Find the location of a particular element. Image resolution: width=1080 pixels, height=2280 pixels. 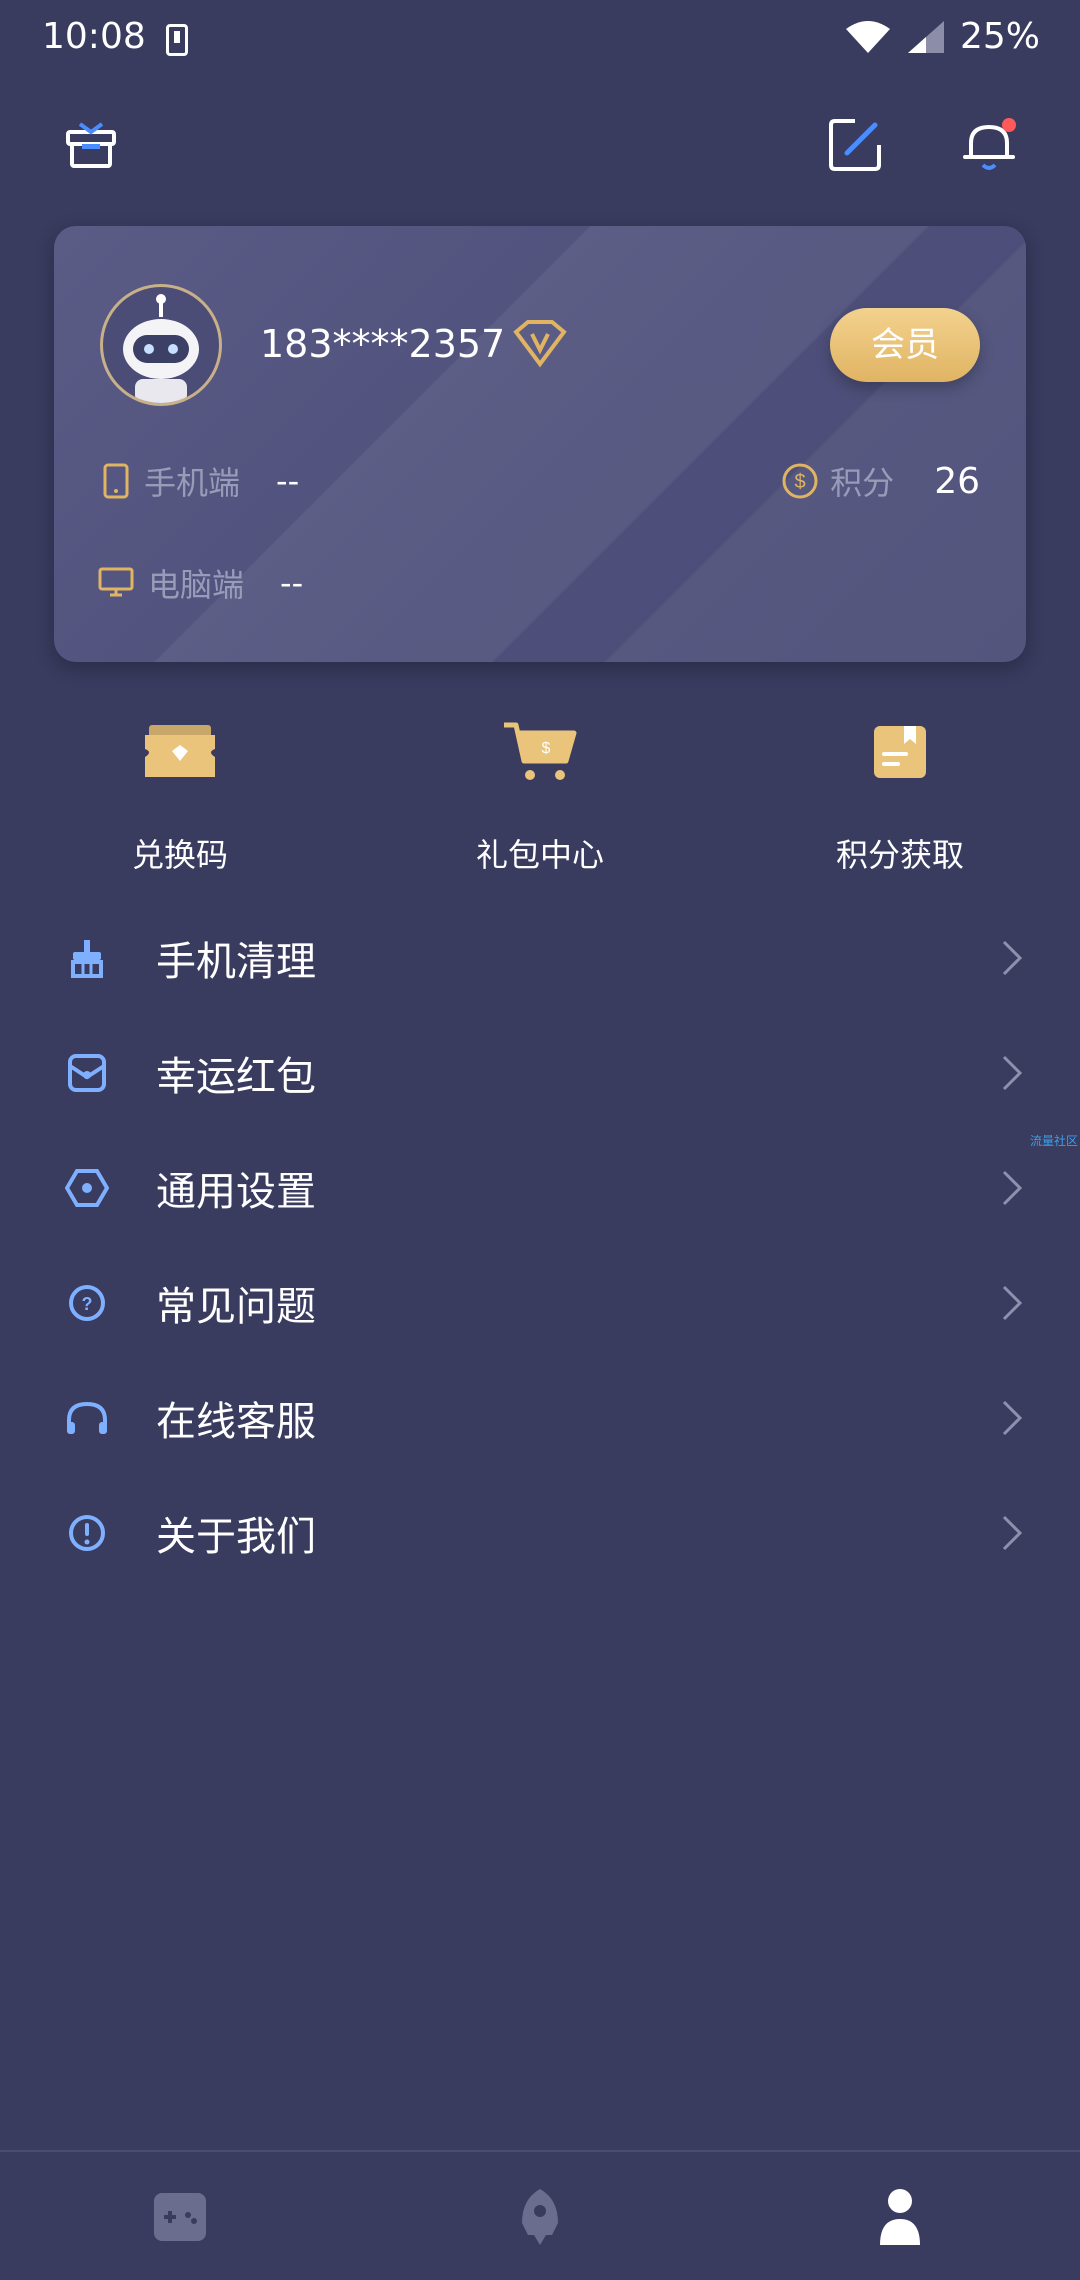

menu-label: 手机清理 is located at coordinates (236, 961).